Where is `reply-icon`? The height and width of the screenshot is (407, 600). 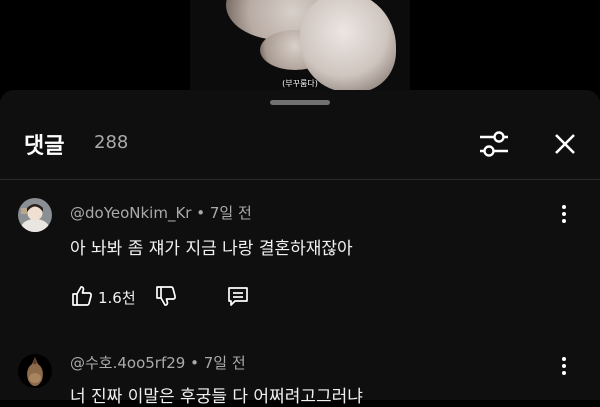 reply-icon is located at coordinates (238, 296).